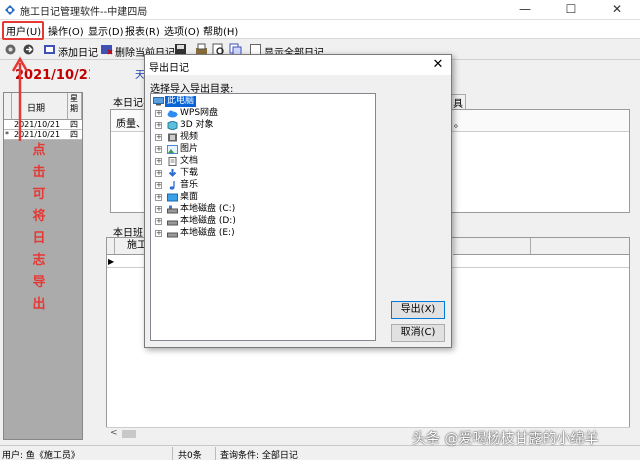 This screenshot has height=460, width=640. What do you see at coordinates (172, 125) in the screenshot?
I see `cube-icon` at bounding box center [172, 125].